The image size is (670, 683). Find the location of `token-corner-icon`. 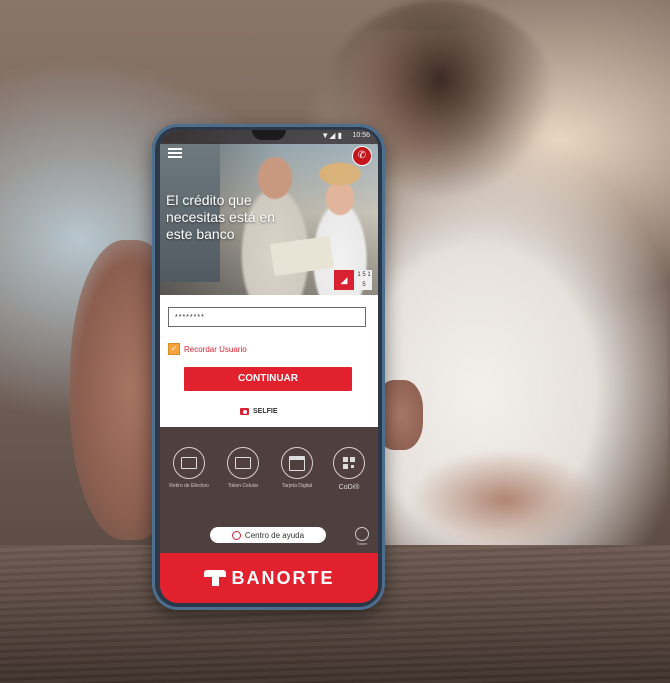

token-corner-icon is located at coordinates (362, 534).